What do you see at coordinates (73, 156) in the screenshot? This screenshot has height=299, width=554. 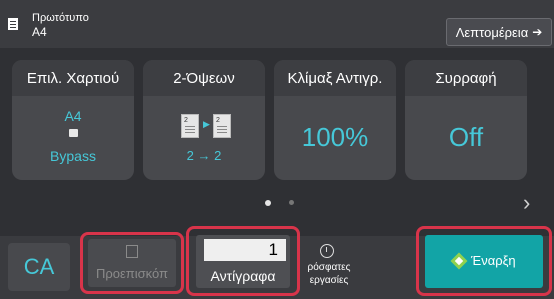 I see `paper-tray: Bypass` at bounding box center [73, 156].